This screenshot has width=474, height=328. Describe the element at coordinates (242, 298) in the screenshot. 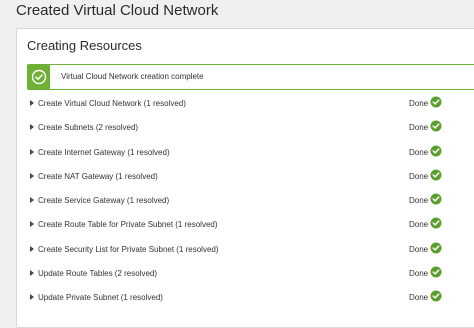

I see `step-row: Update Private Subnet (1 resolved) Done` at that location.